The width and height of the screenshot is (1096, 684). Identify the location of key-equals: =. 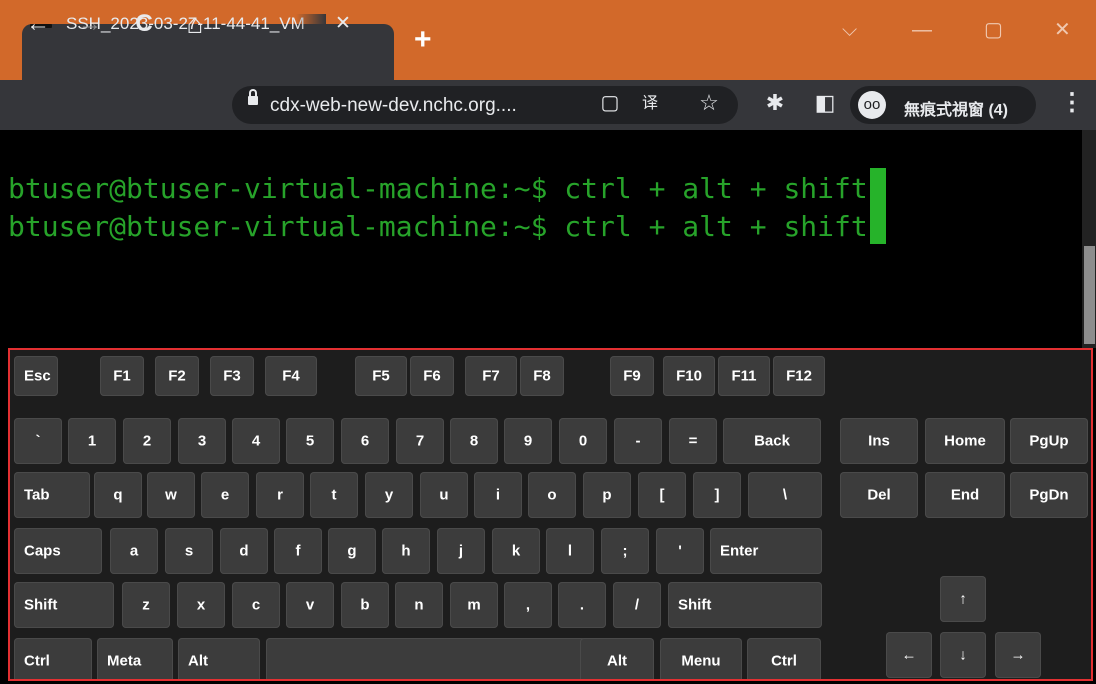
(693, 441).